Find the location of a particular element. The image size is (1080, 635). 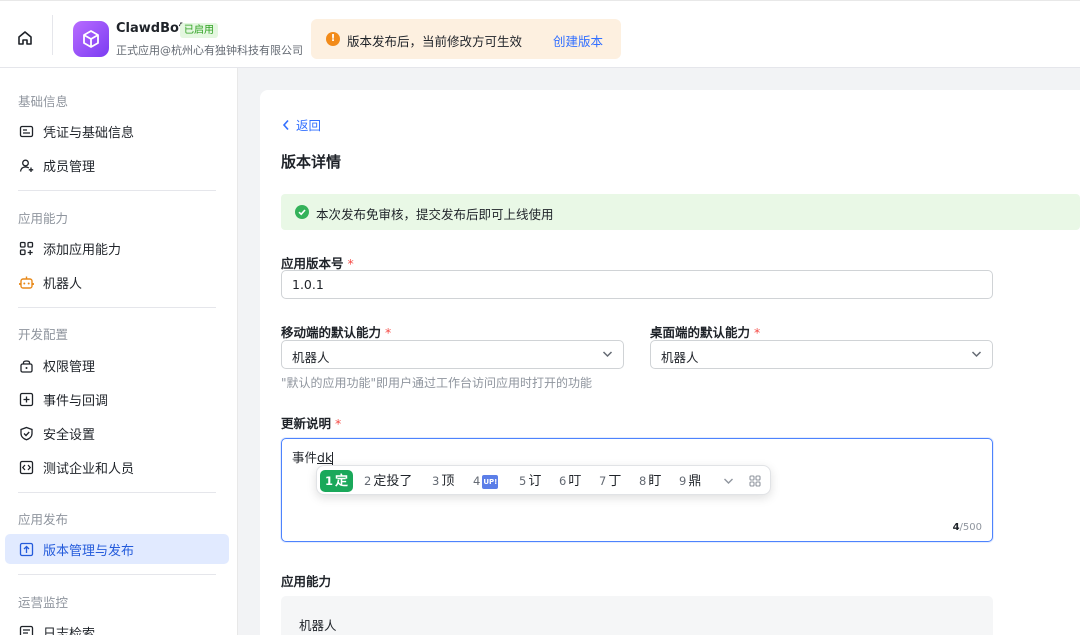

sidebar-item-members: 成员管理 is located at coordinates (117, 165).